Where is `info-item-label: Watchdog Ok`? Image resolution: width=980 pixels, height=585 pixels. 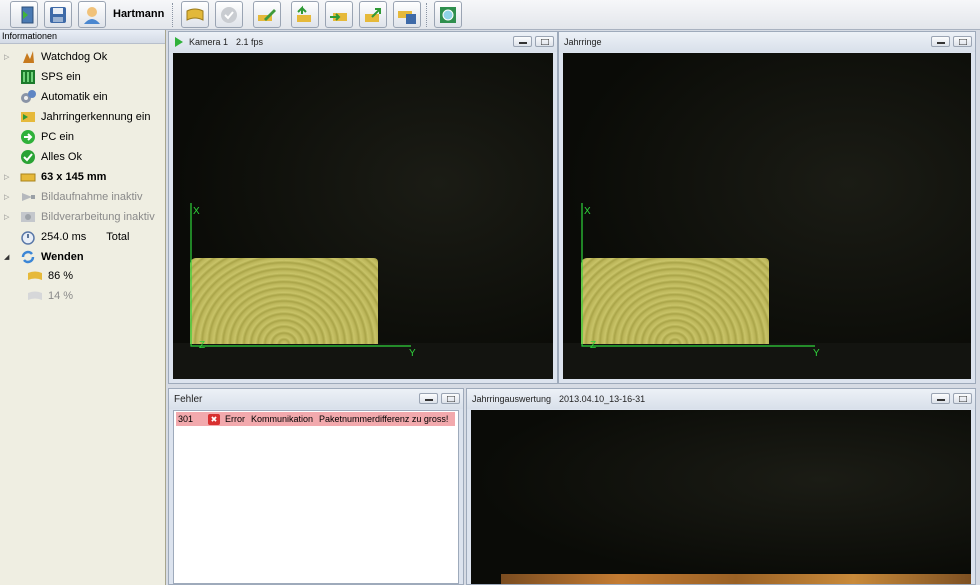
info-item-label: Watchdog Ok is located at coordinates (74, 57).